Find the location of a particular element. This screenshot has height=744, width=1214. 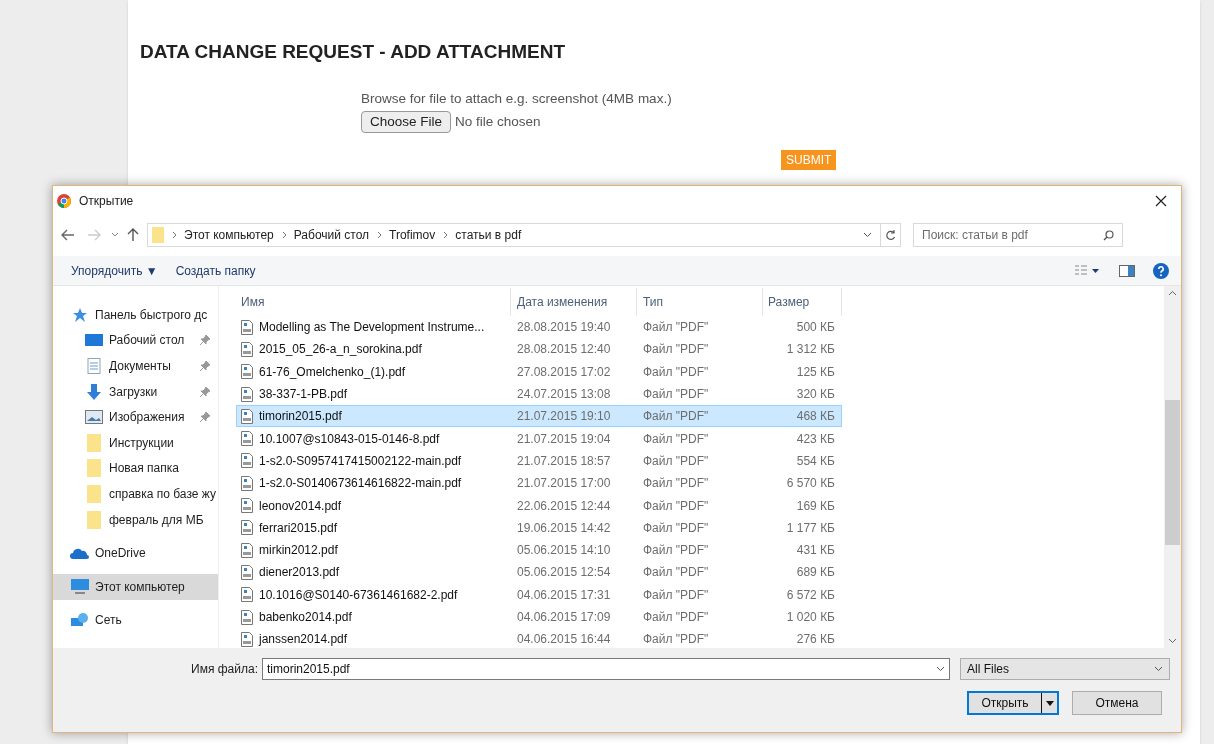

file-row: Modelling as The Development Instrume... 28.08.2015 19:40 Файл "PDF" 500 КБ is located at coordinates (539, 327).